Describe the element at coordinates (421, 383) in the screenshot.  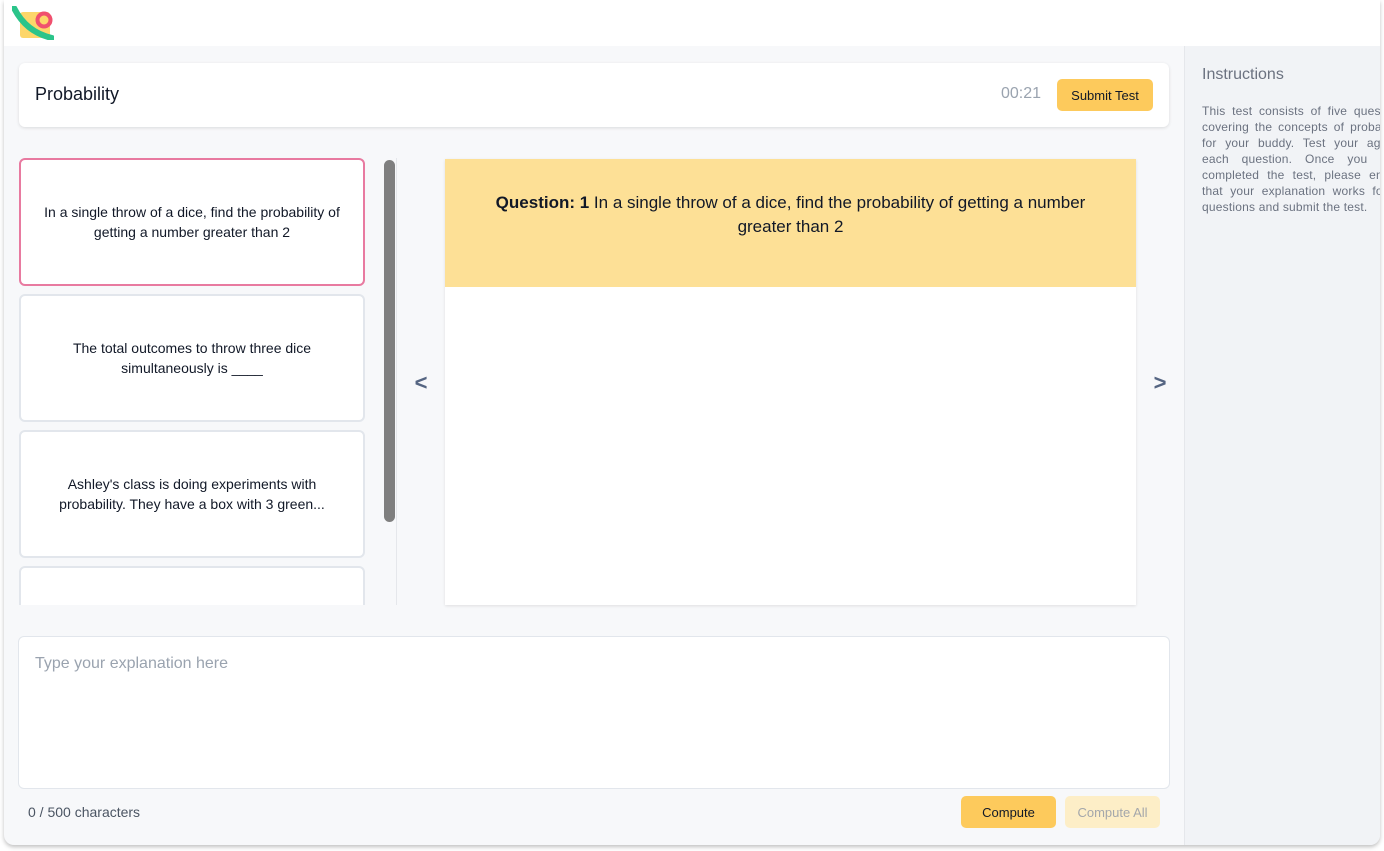
I see `chevron-left-icon: <` at that location.